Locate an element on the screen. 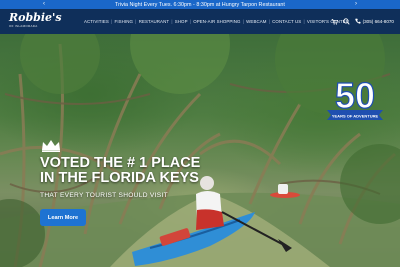 The width and height of the screenshot is (400, 267). cart-icon is located at coordinates (334, 21).